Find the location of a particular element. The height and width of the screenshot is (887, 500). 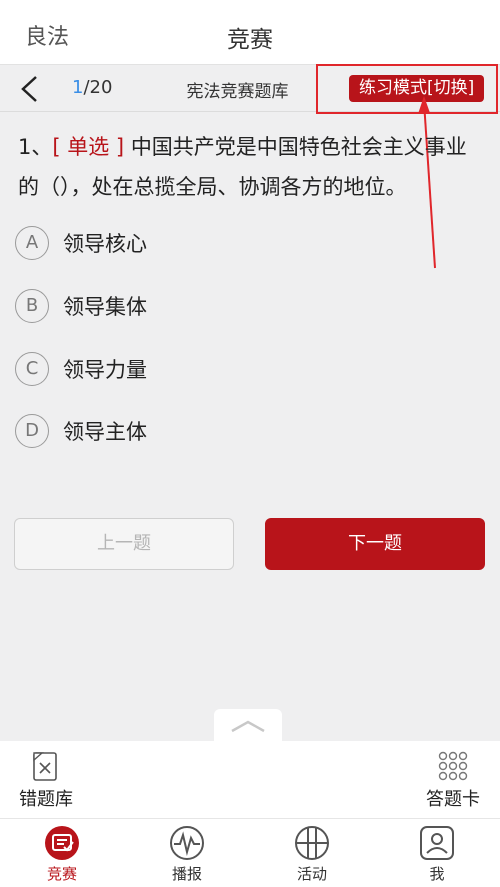

nav-item-profile: 我 is located at coordinates (437, 853).